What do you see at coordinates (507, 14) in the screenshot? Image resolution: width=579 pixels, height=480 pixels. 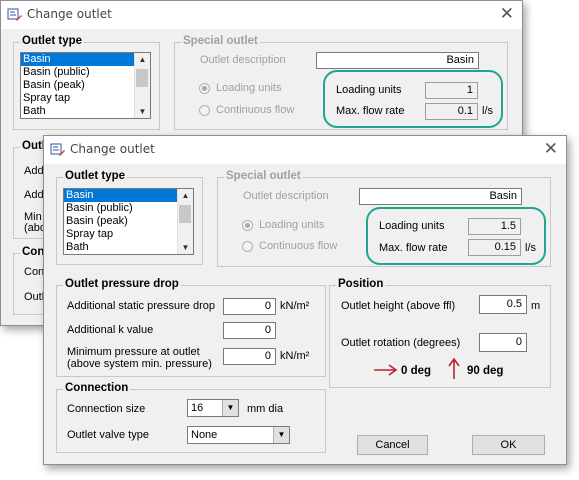 I see `back-close-icon: ✕` at bounding box center [507, 14].